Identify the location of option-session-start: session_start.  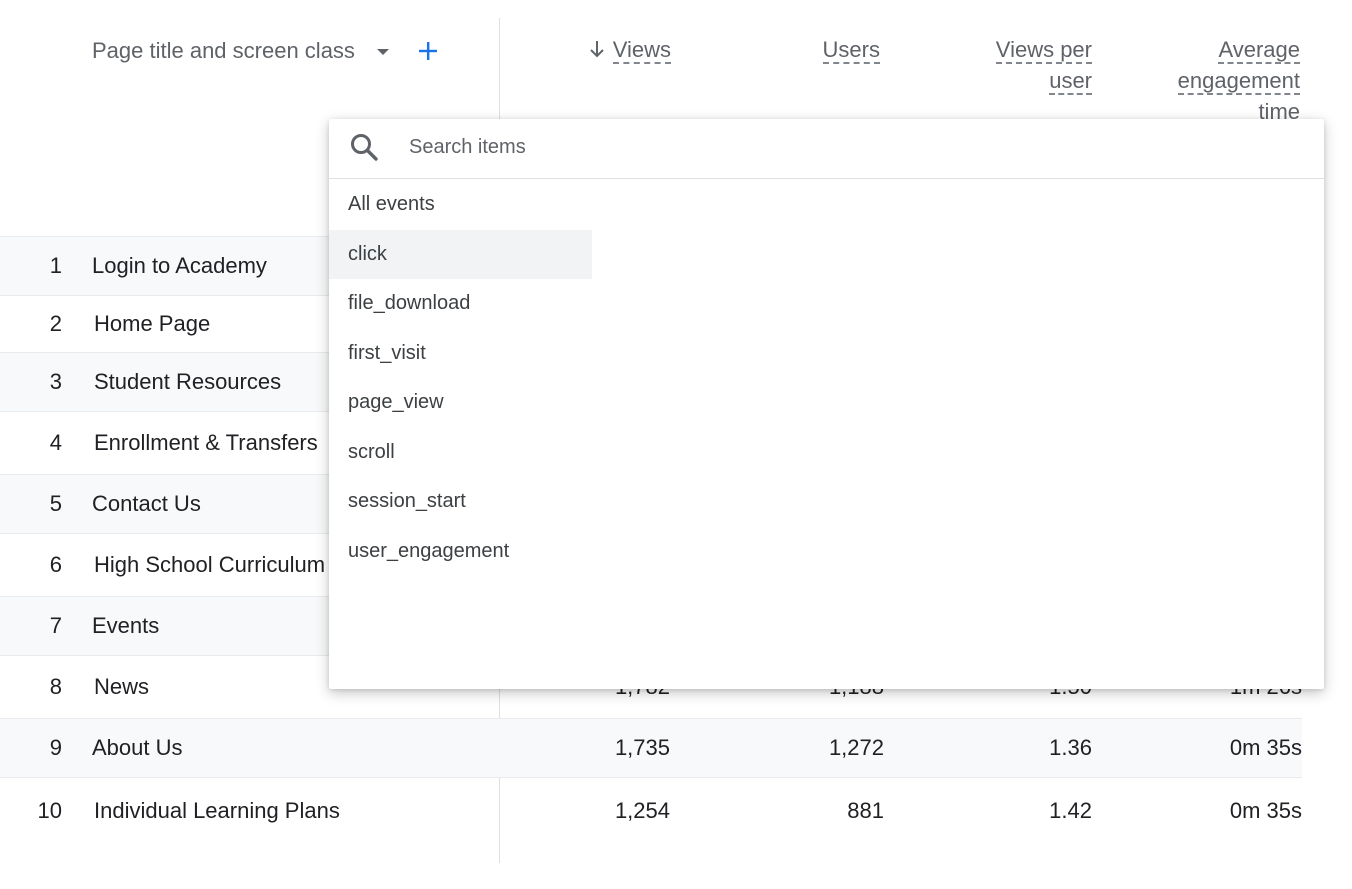
(460, 502).